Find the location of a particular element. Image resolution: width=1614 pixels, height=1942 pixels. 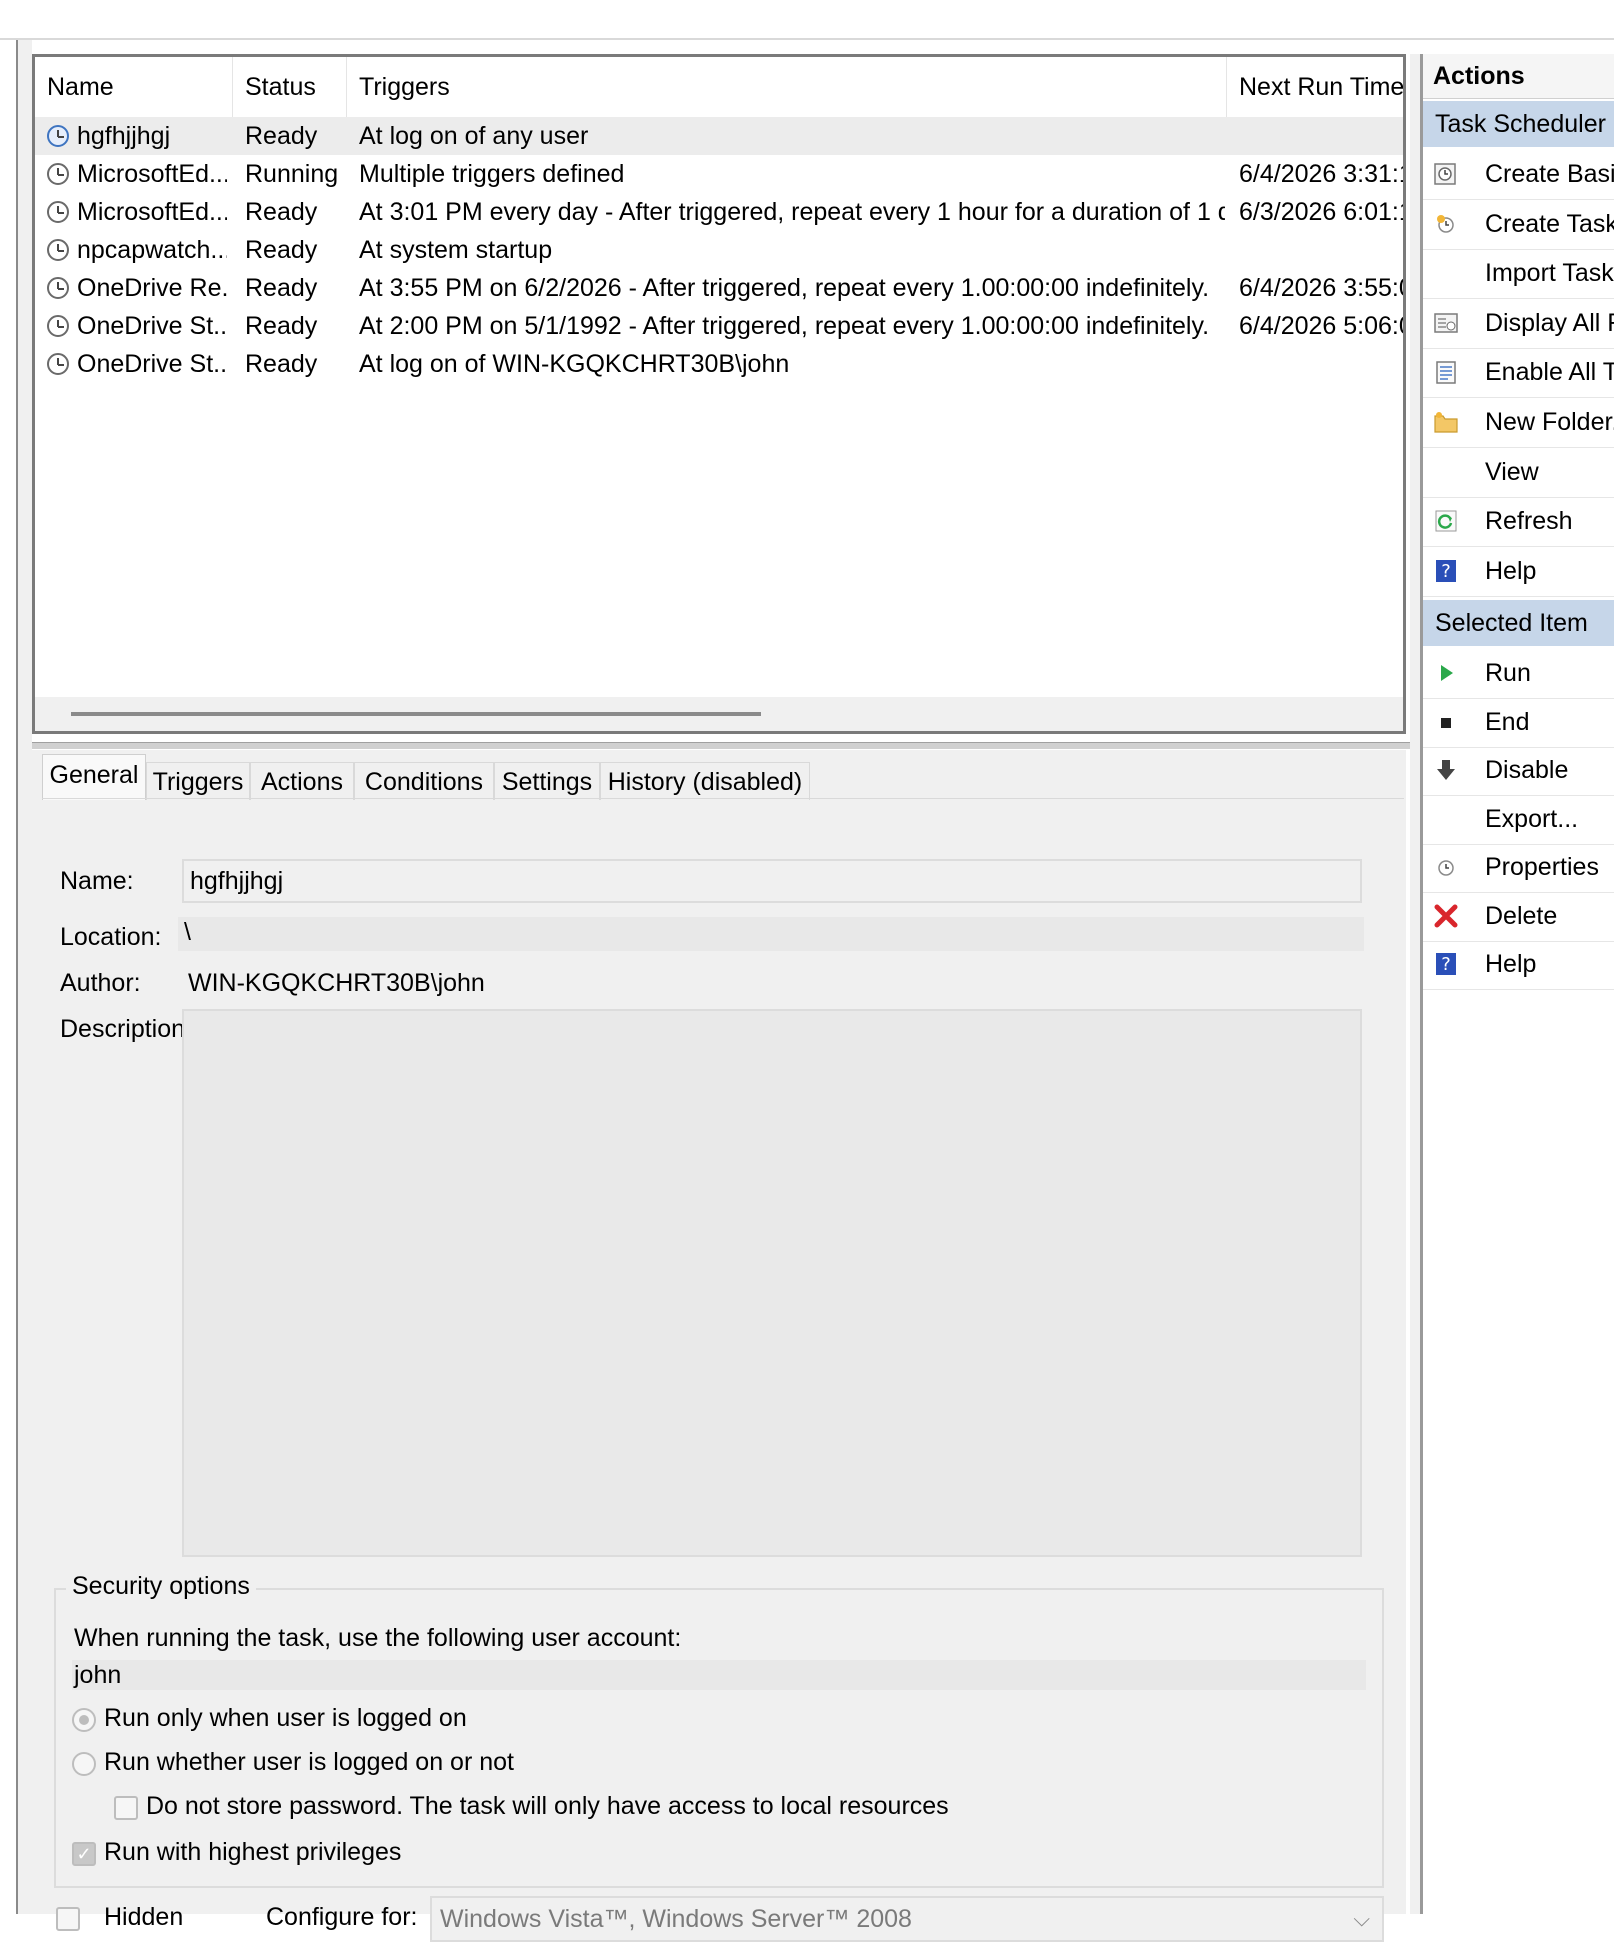

user-account-field: john is located at coordinates (719, 1675).